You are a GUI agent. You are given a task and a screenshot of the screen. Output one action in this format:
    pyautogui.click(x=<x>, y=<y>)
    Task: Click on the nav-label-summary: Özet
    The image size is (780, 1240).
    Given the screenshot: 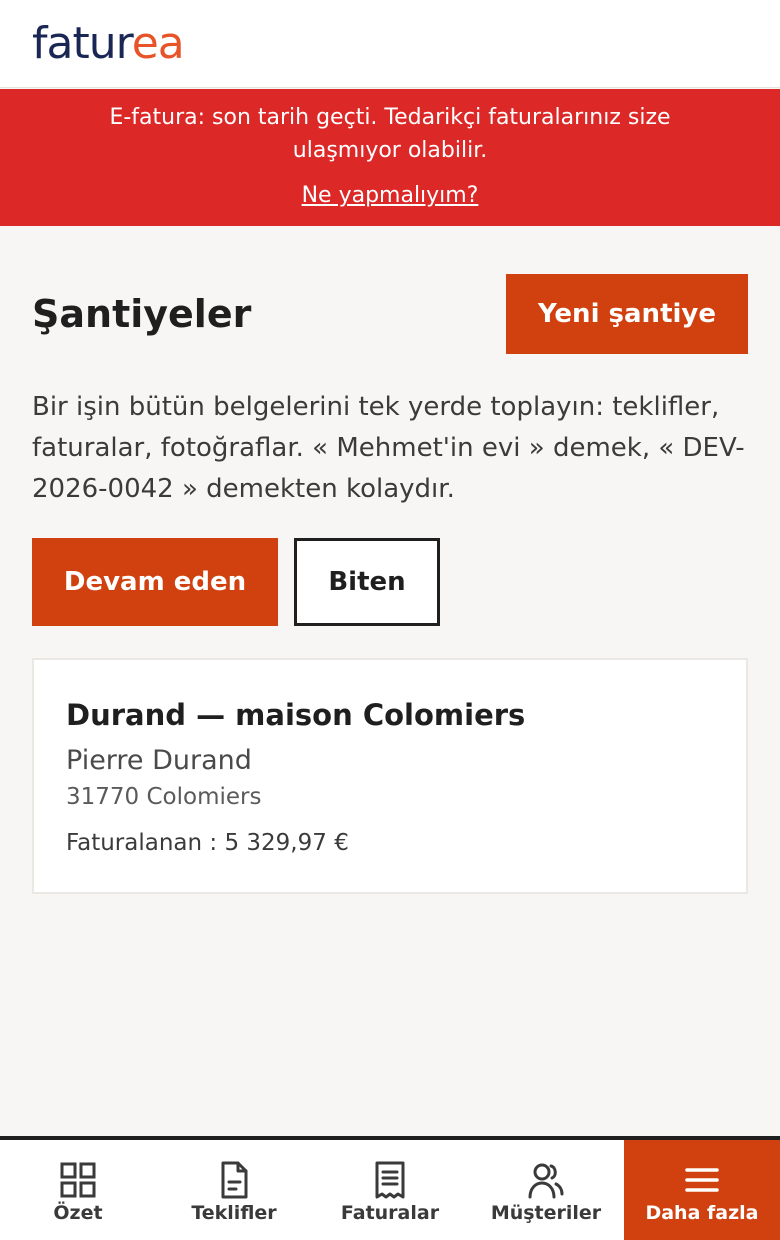 What is the action you would take?
    pyautogui.click(x=78, y=1213)
    